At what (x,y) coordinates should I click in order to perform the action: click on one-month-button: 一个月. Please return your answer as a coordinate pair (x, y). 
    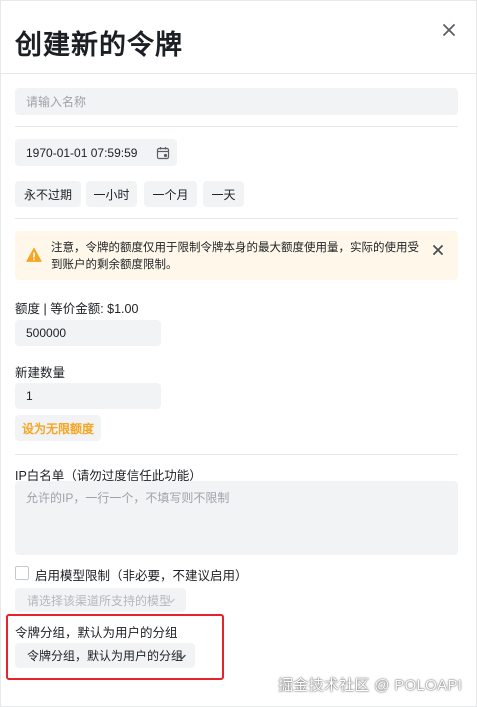
    Looking at the image, I should click on (170, 194).